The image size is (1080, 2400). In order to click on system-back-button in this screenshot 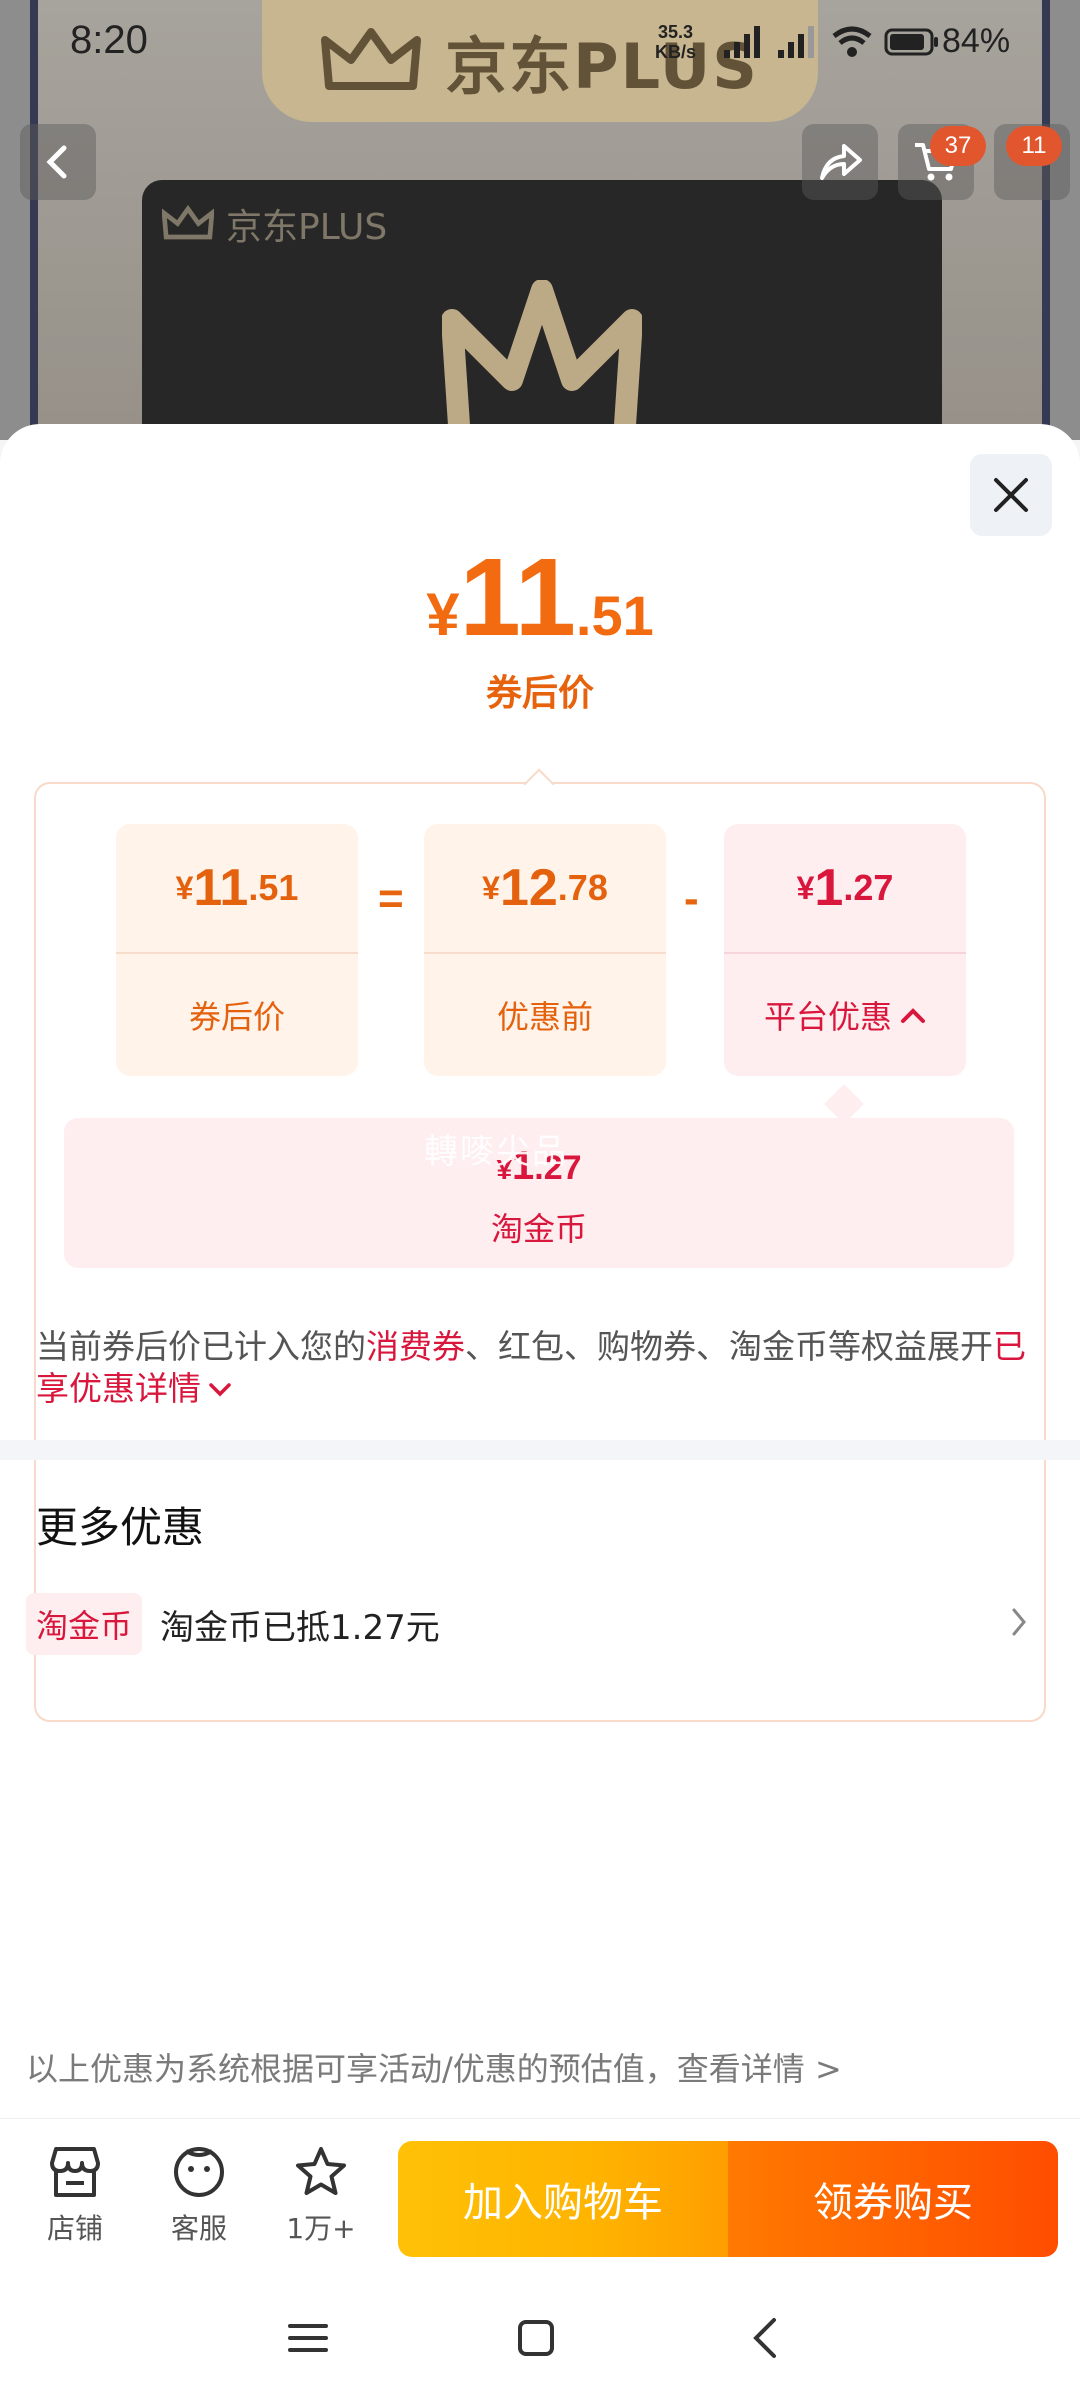, I will do `click(766, 2338)`.